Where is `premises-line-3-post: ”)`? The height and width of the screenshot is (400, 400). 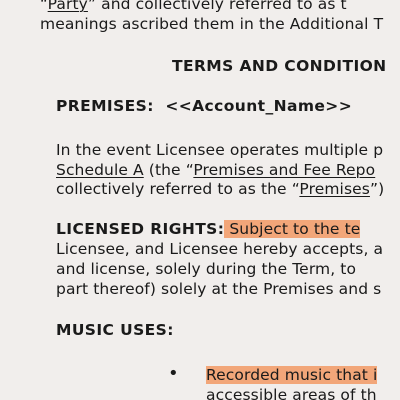 premises-line-3-post: ”) is located at coordinates (377, 189).